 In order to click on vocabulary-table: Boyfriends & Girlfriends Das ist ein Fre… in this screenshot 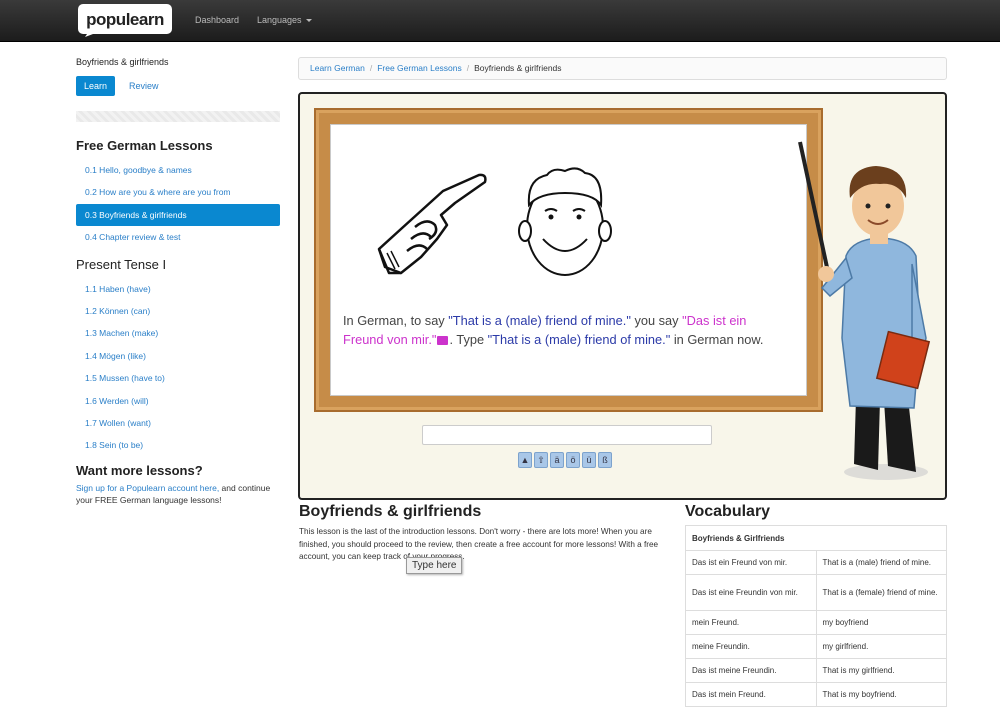, I will do `click(816, 616)`.